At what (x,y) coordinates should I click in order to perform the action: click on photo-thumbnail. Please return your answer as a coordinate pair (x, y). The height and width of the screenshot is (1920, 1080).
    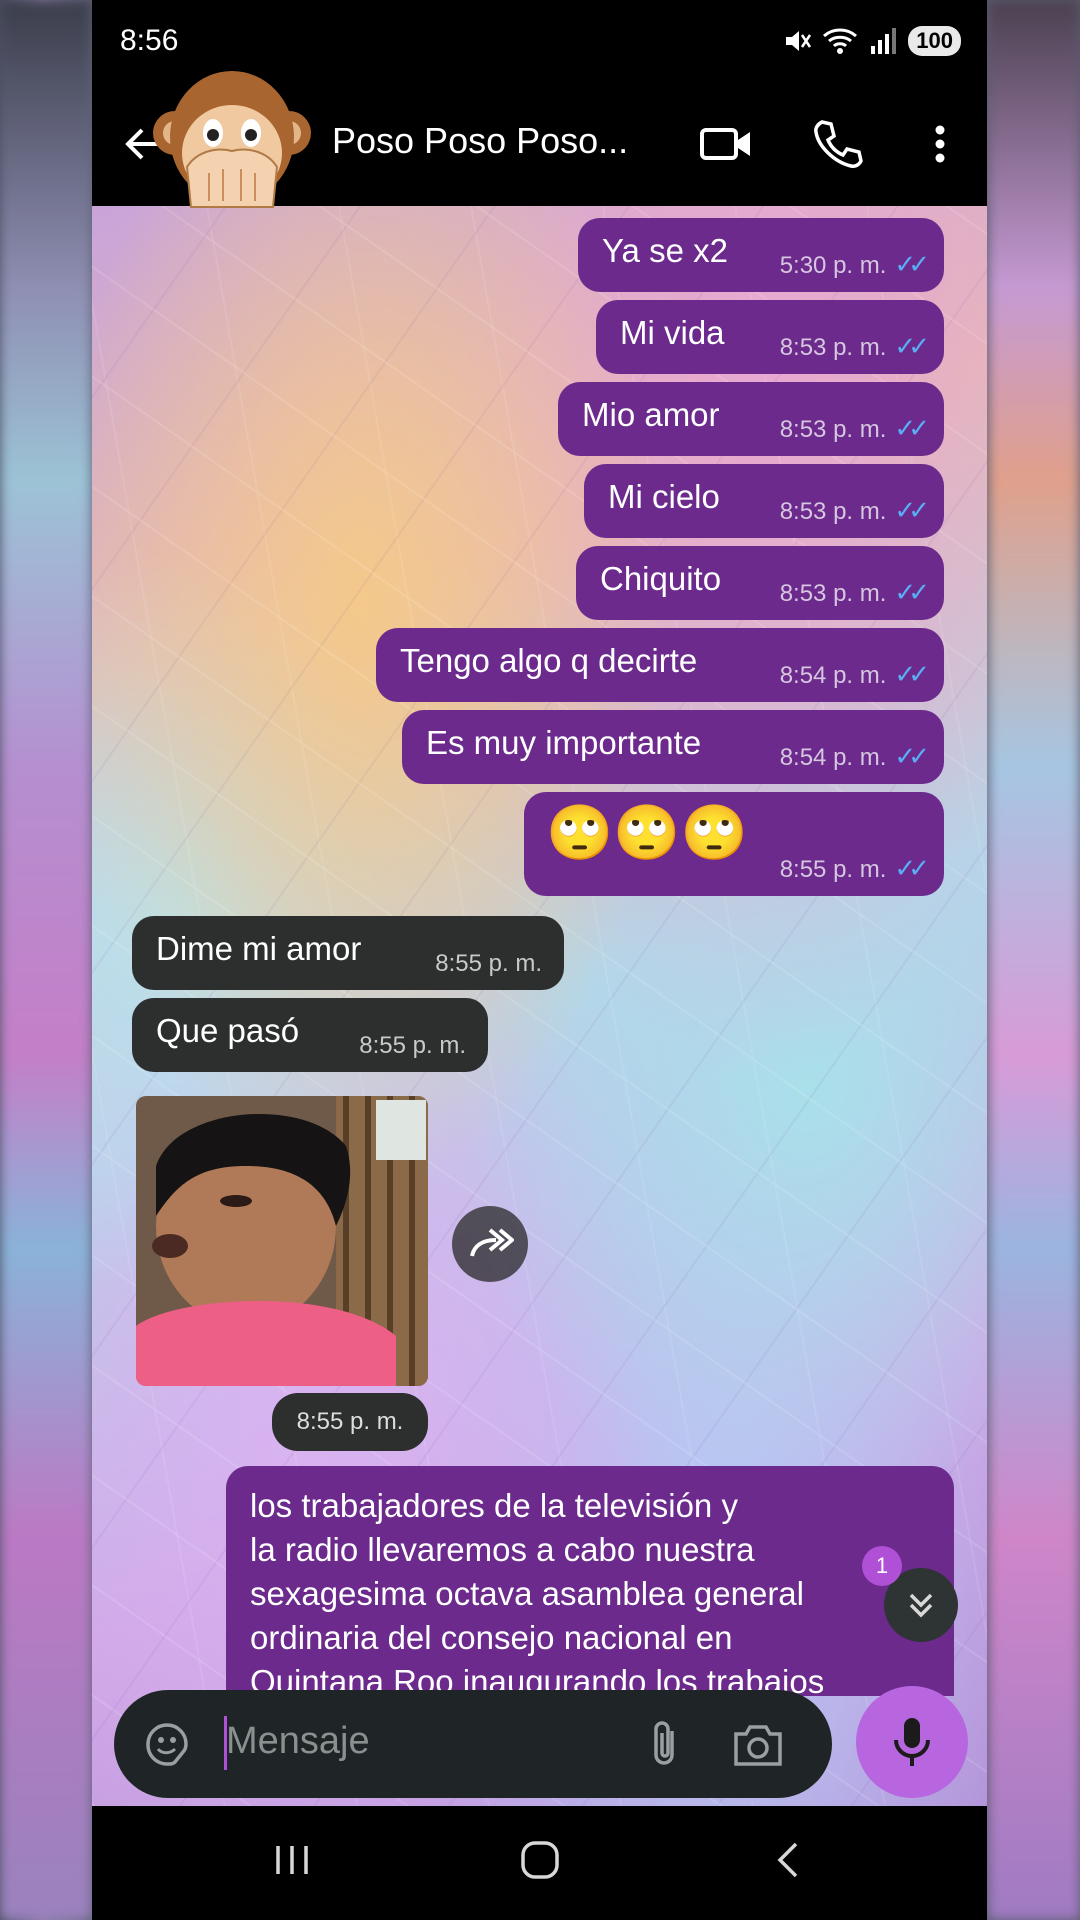
    Looking at the image, I should click on (282, 1241).